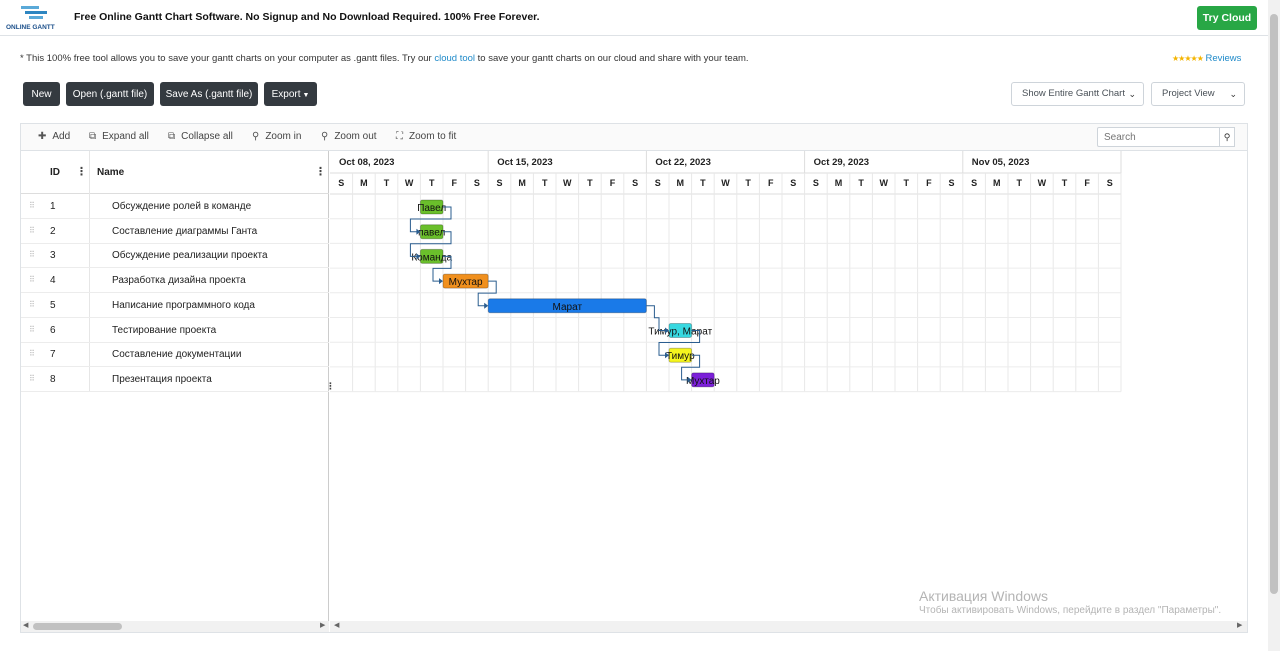  I want to click on open-file-button: Open (.gantt file), so click(110, 94).